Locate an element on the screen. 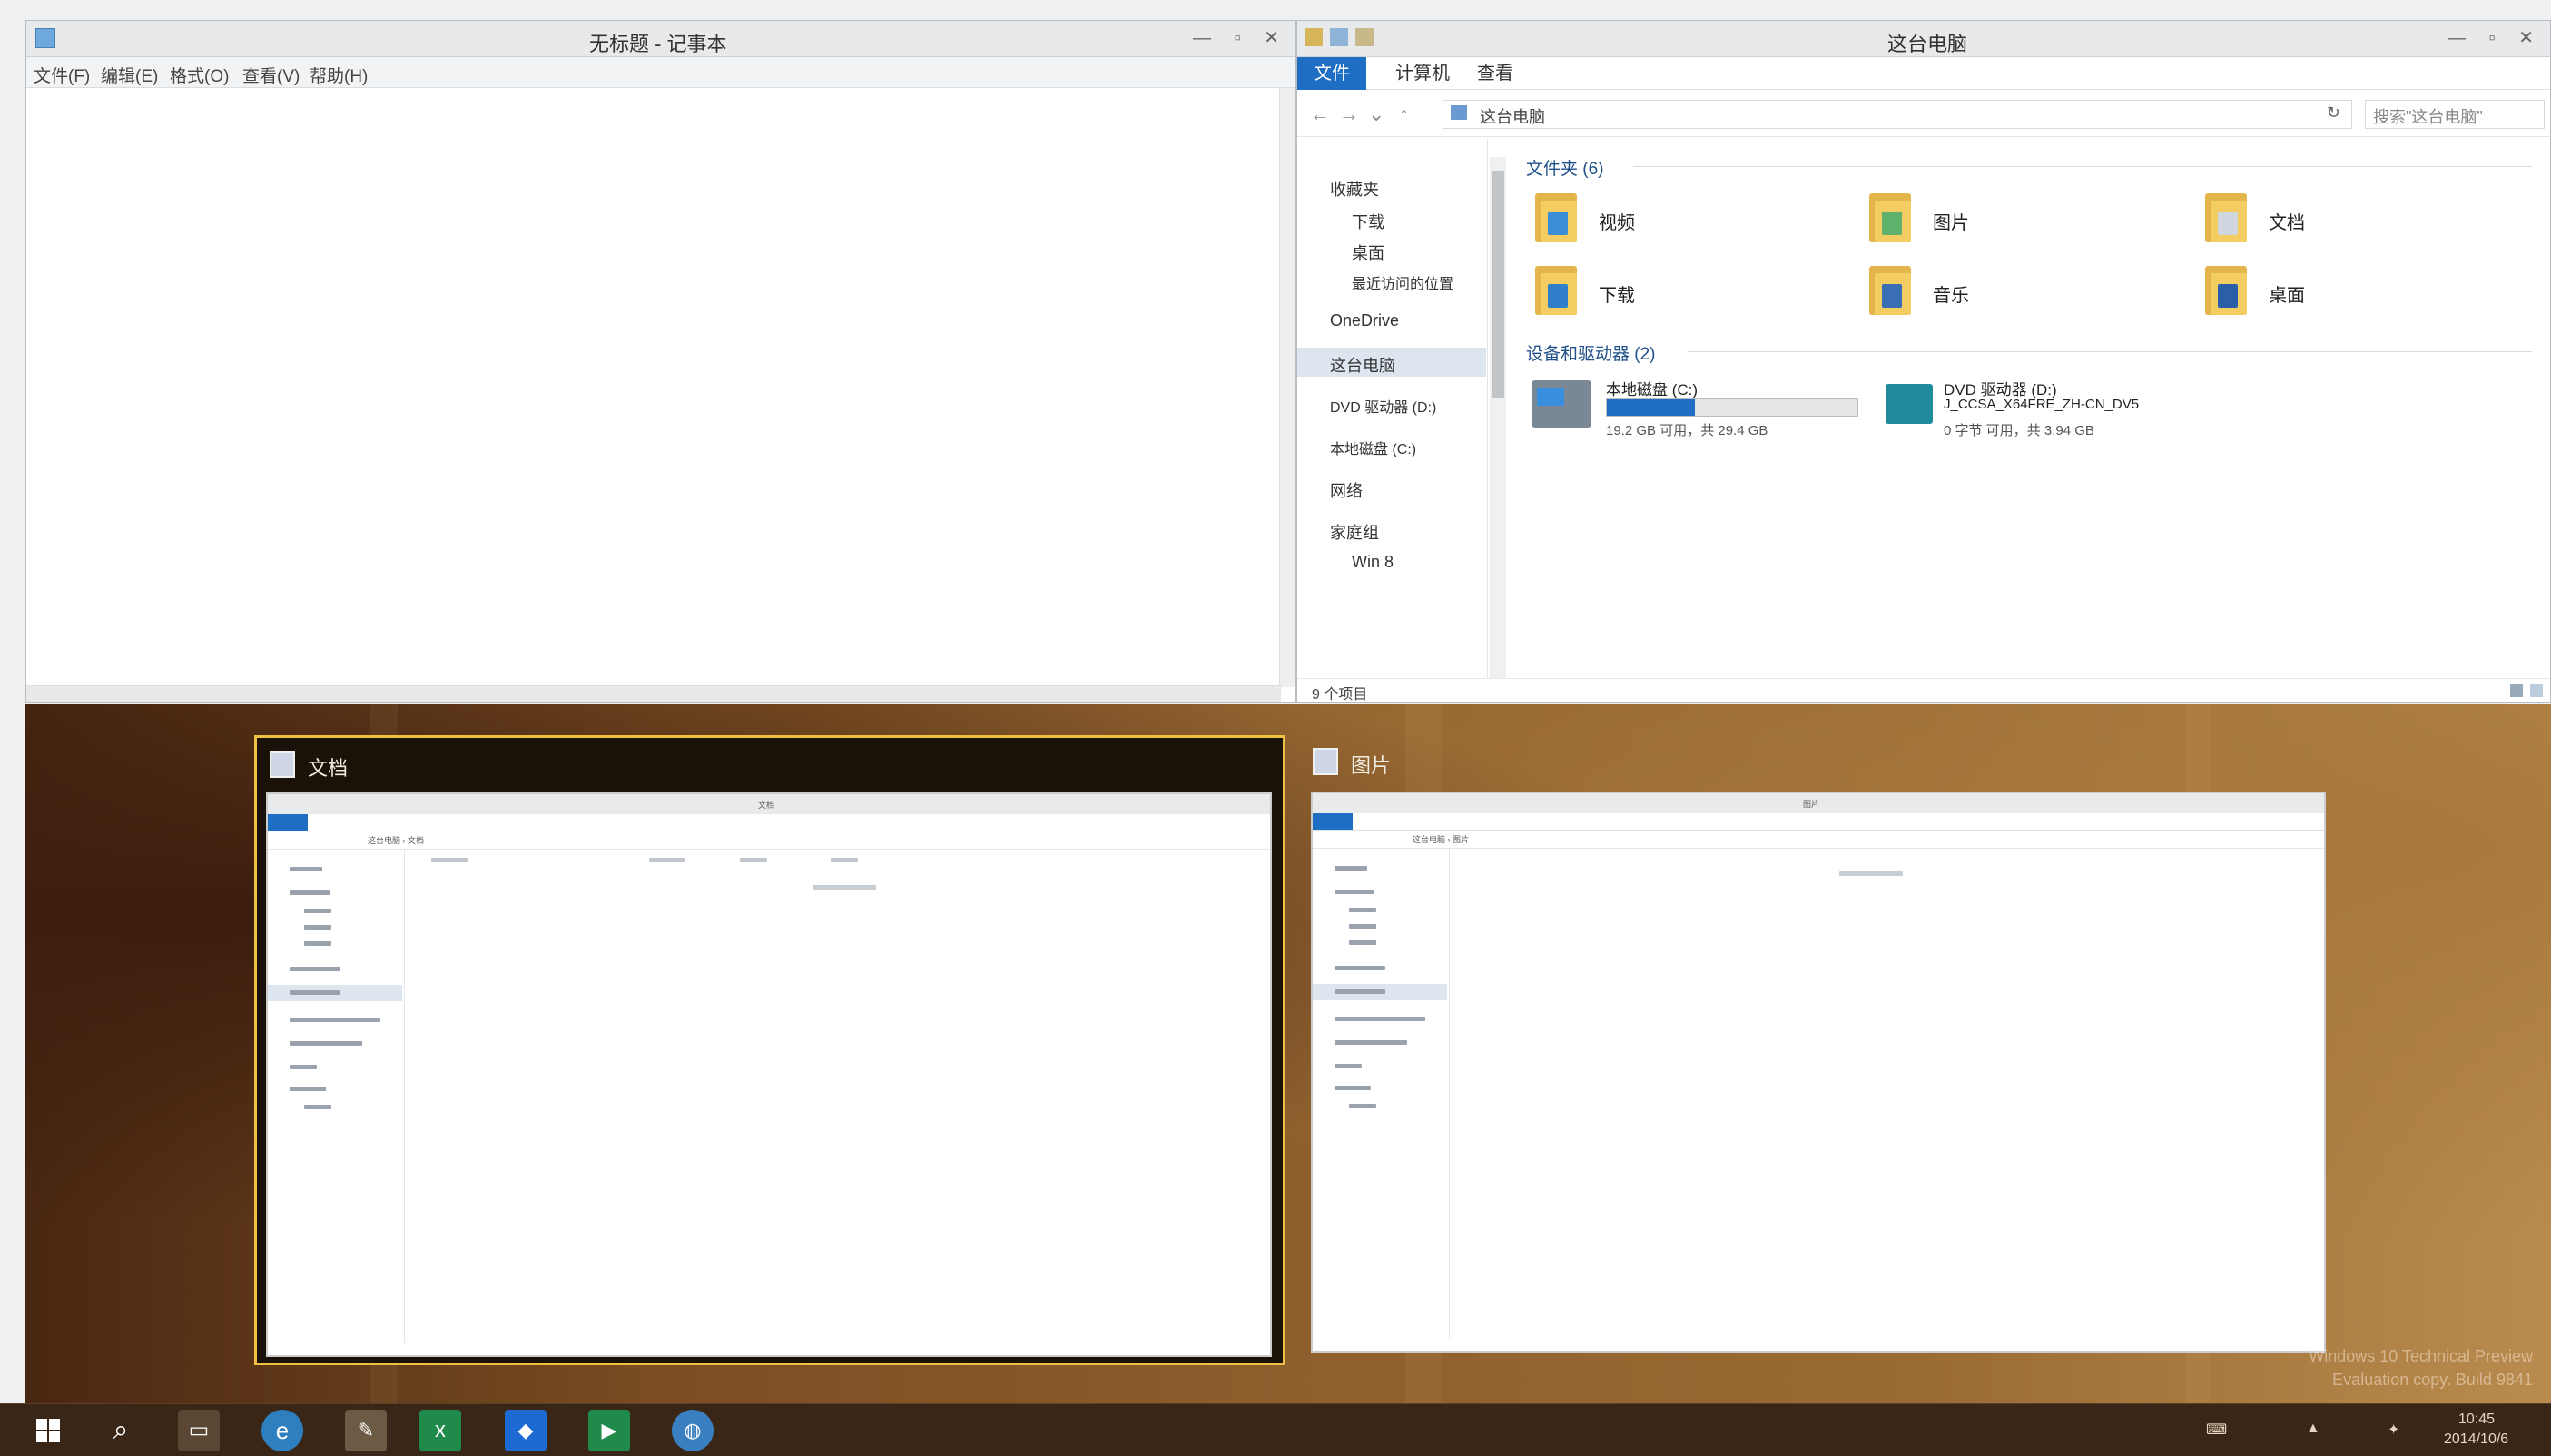 This screenshot has height=1456, width=2551. taskbar: ⌕ ▭ e ✎ x ◆ ▶ ◍ ⌨ ▲ ✦ 10:45 2014/10/6 is located at coordinates (1275, 1429).